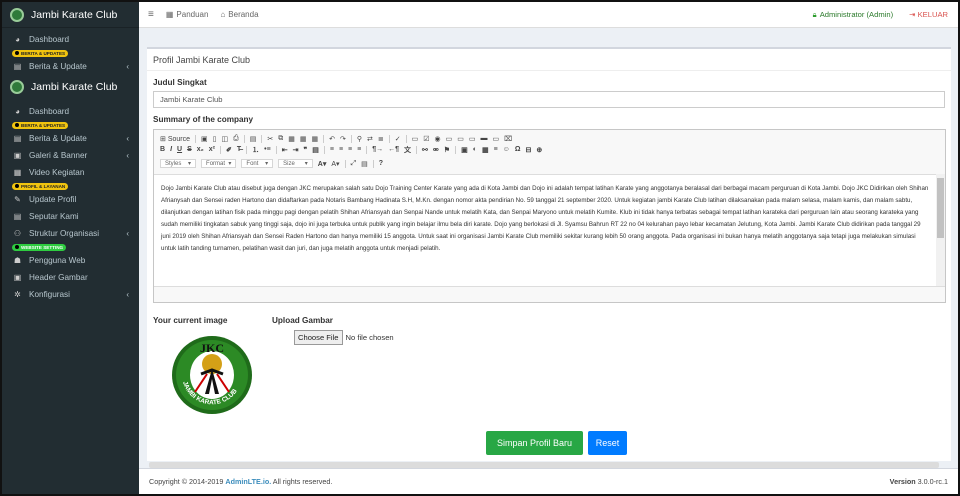 This screenshot has height=496, width=960. I want to click on sidebar-brand-repeat: Jambi Karate Club, so click(70, 87).